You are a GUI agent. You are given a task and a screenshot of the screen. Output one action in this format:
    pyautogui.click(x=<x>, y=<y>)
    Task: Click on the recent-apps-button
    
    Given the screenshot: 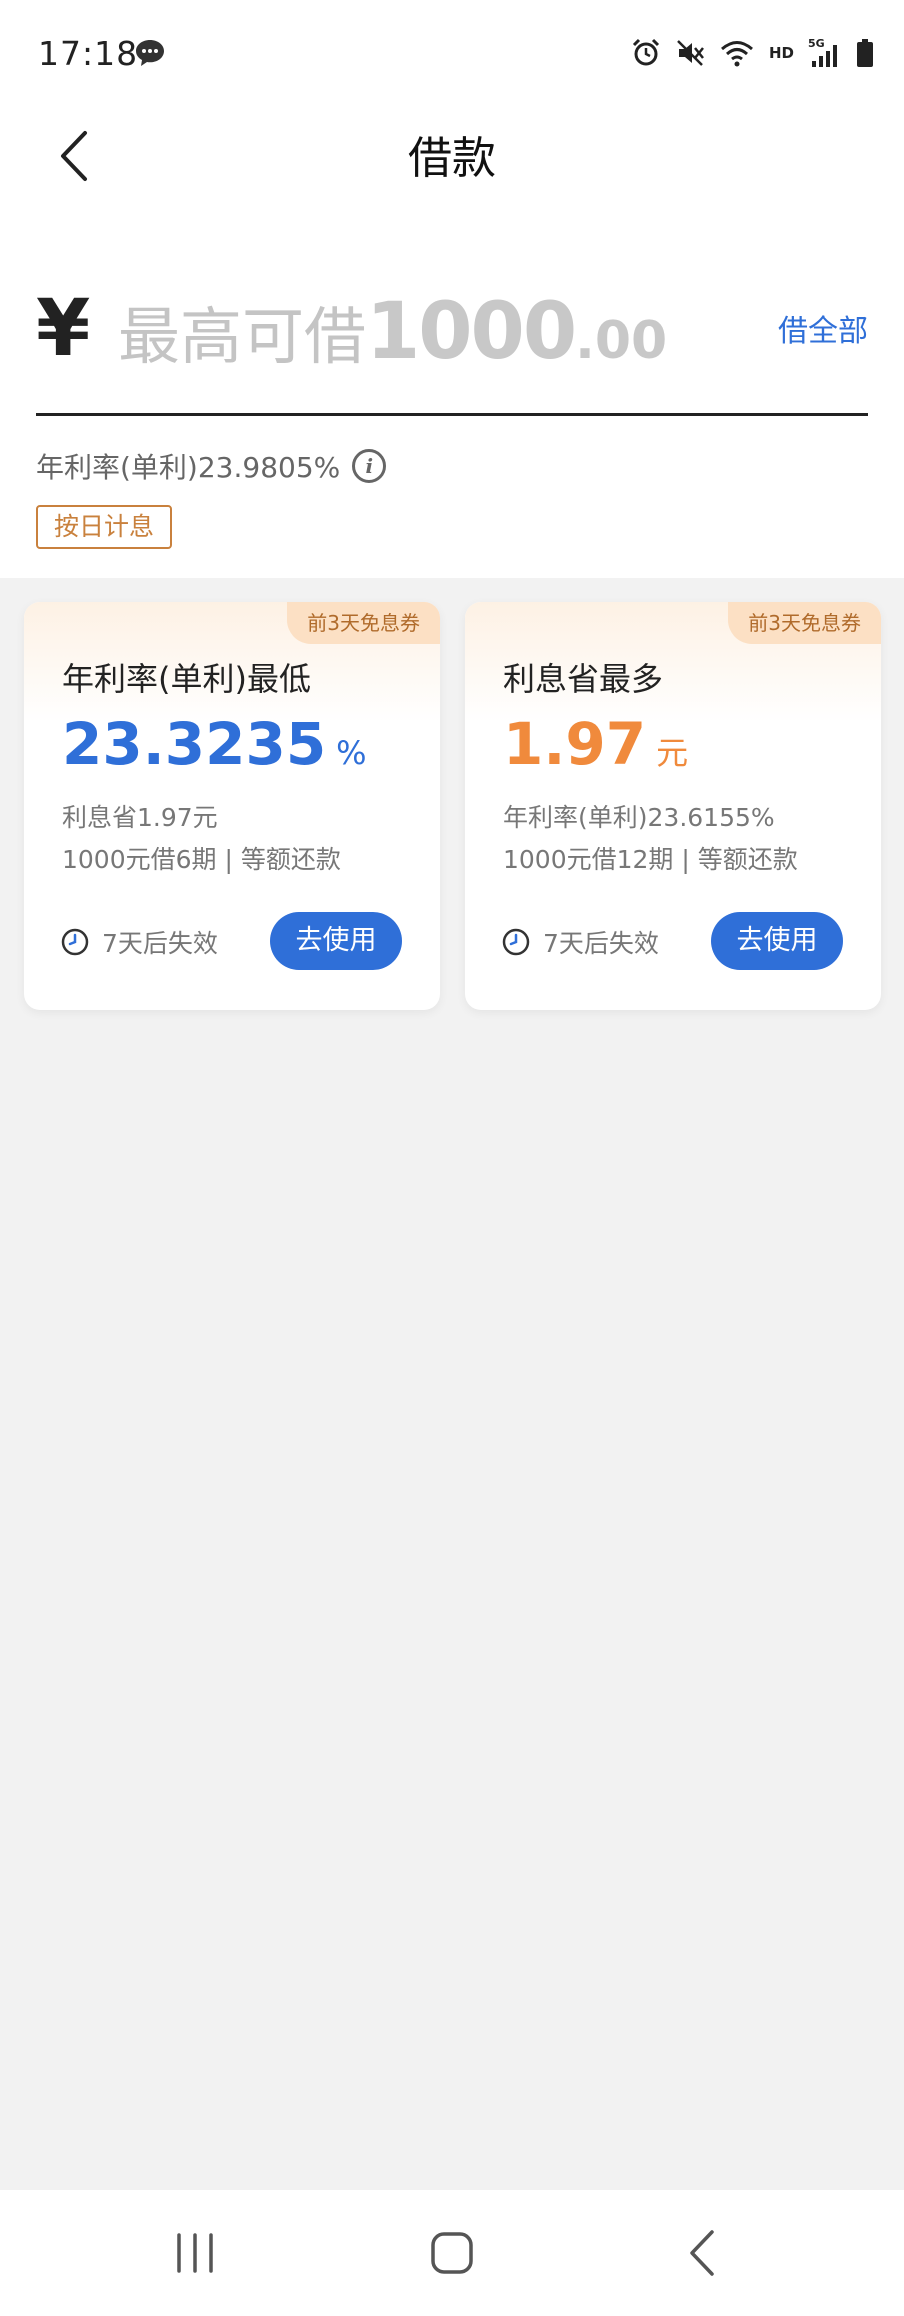 What is the action you would take?
    pyautogui.click(x=195, y=2253)
    